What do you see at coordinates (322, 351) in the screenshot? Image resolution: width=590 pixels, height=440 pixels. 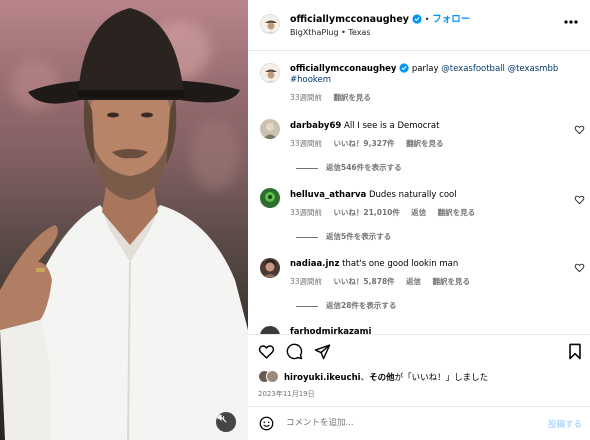 I see `share-paper-plane-icon` at bounding box center [322, 351].